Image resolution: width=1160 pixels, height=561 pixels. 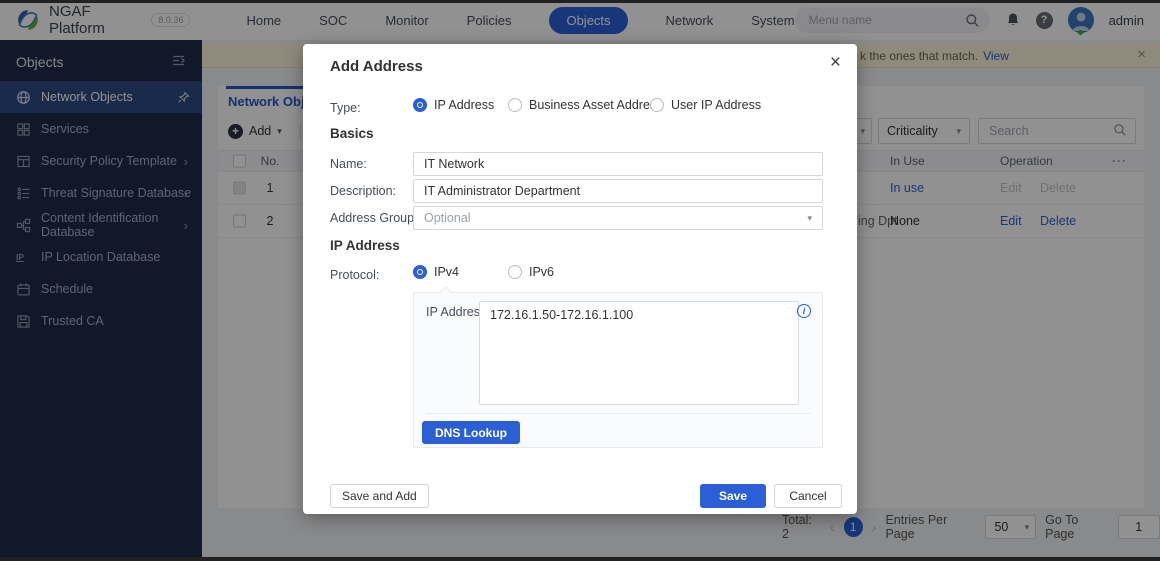 I want to click on panel-divider, so click(x=618, y=413).